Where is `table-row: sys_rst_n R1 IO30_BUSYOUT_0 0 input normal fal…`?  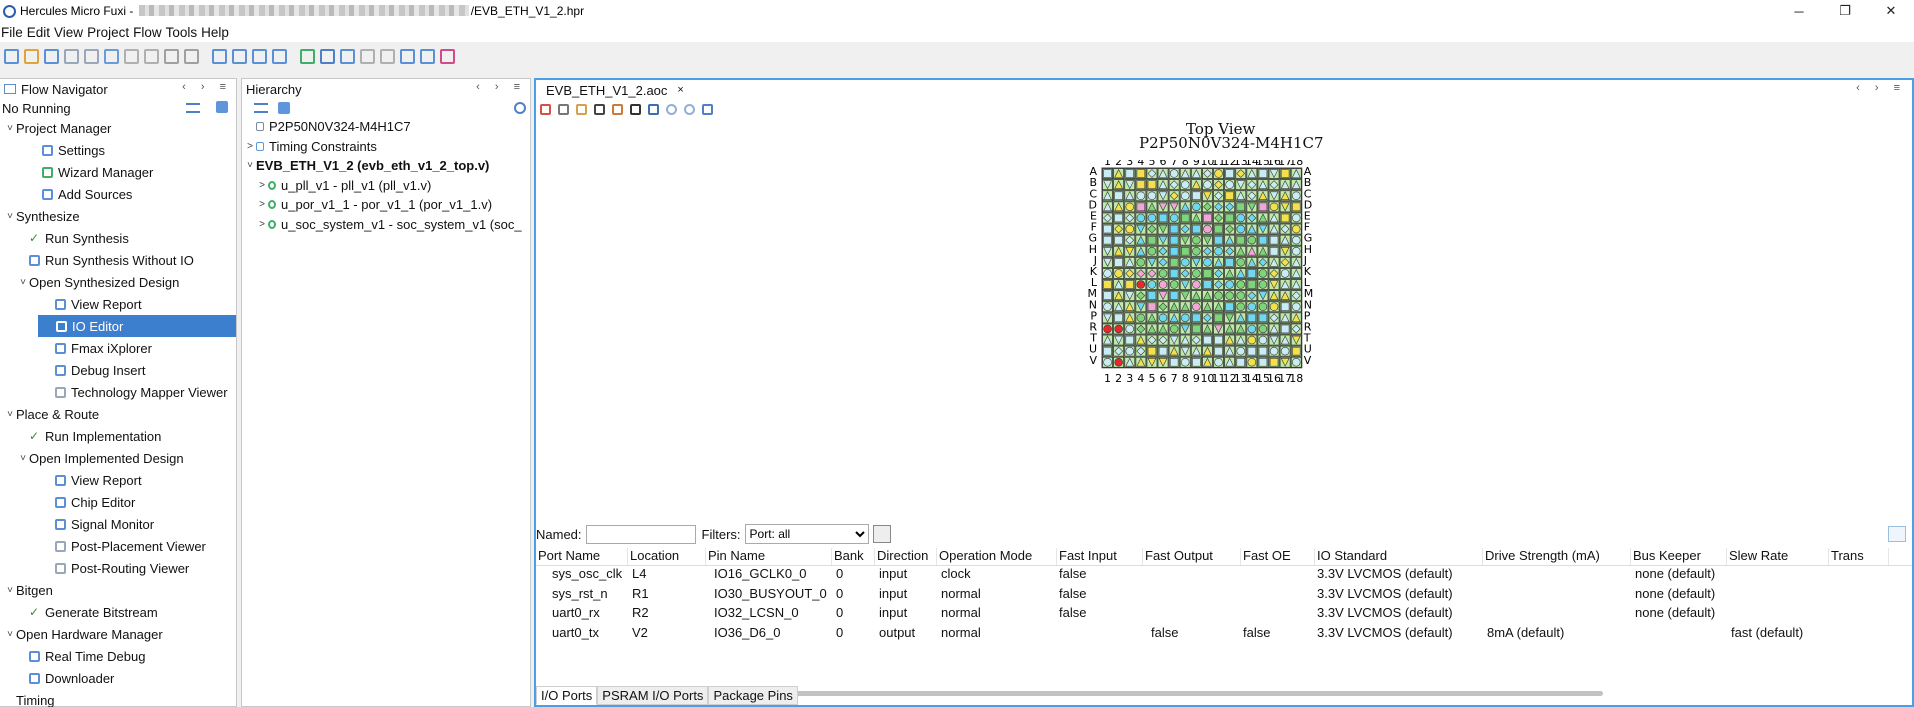 table-row: sys_rst_n R1 IO30_BUSYOUT_0 0 input normal fal… is located at coordinates (1224, 596).